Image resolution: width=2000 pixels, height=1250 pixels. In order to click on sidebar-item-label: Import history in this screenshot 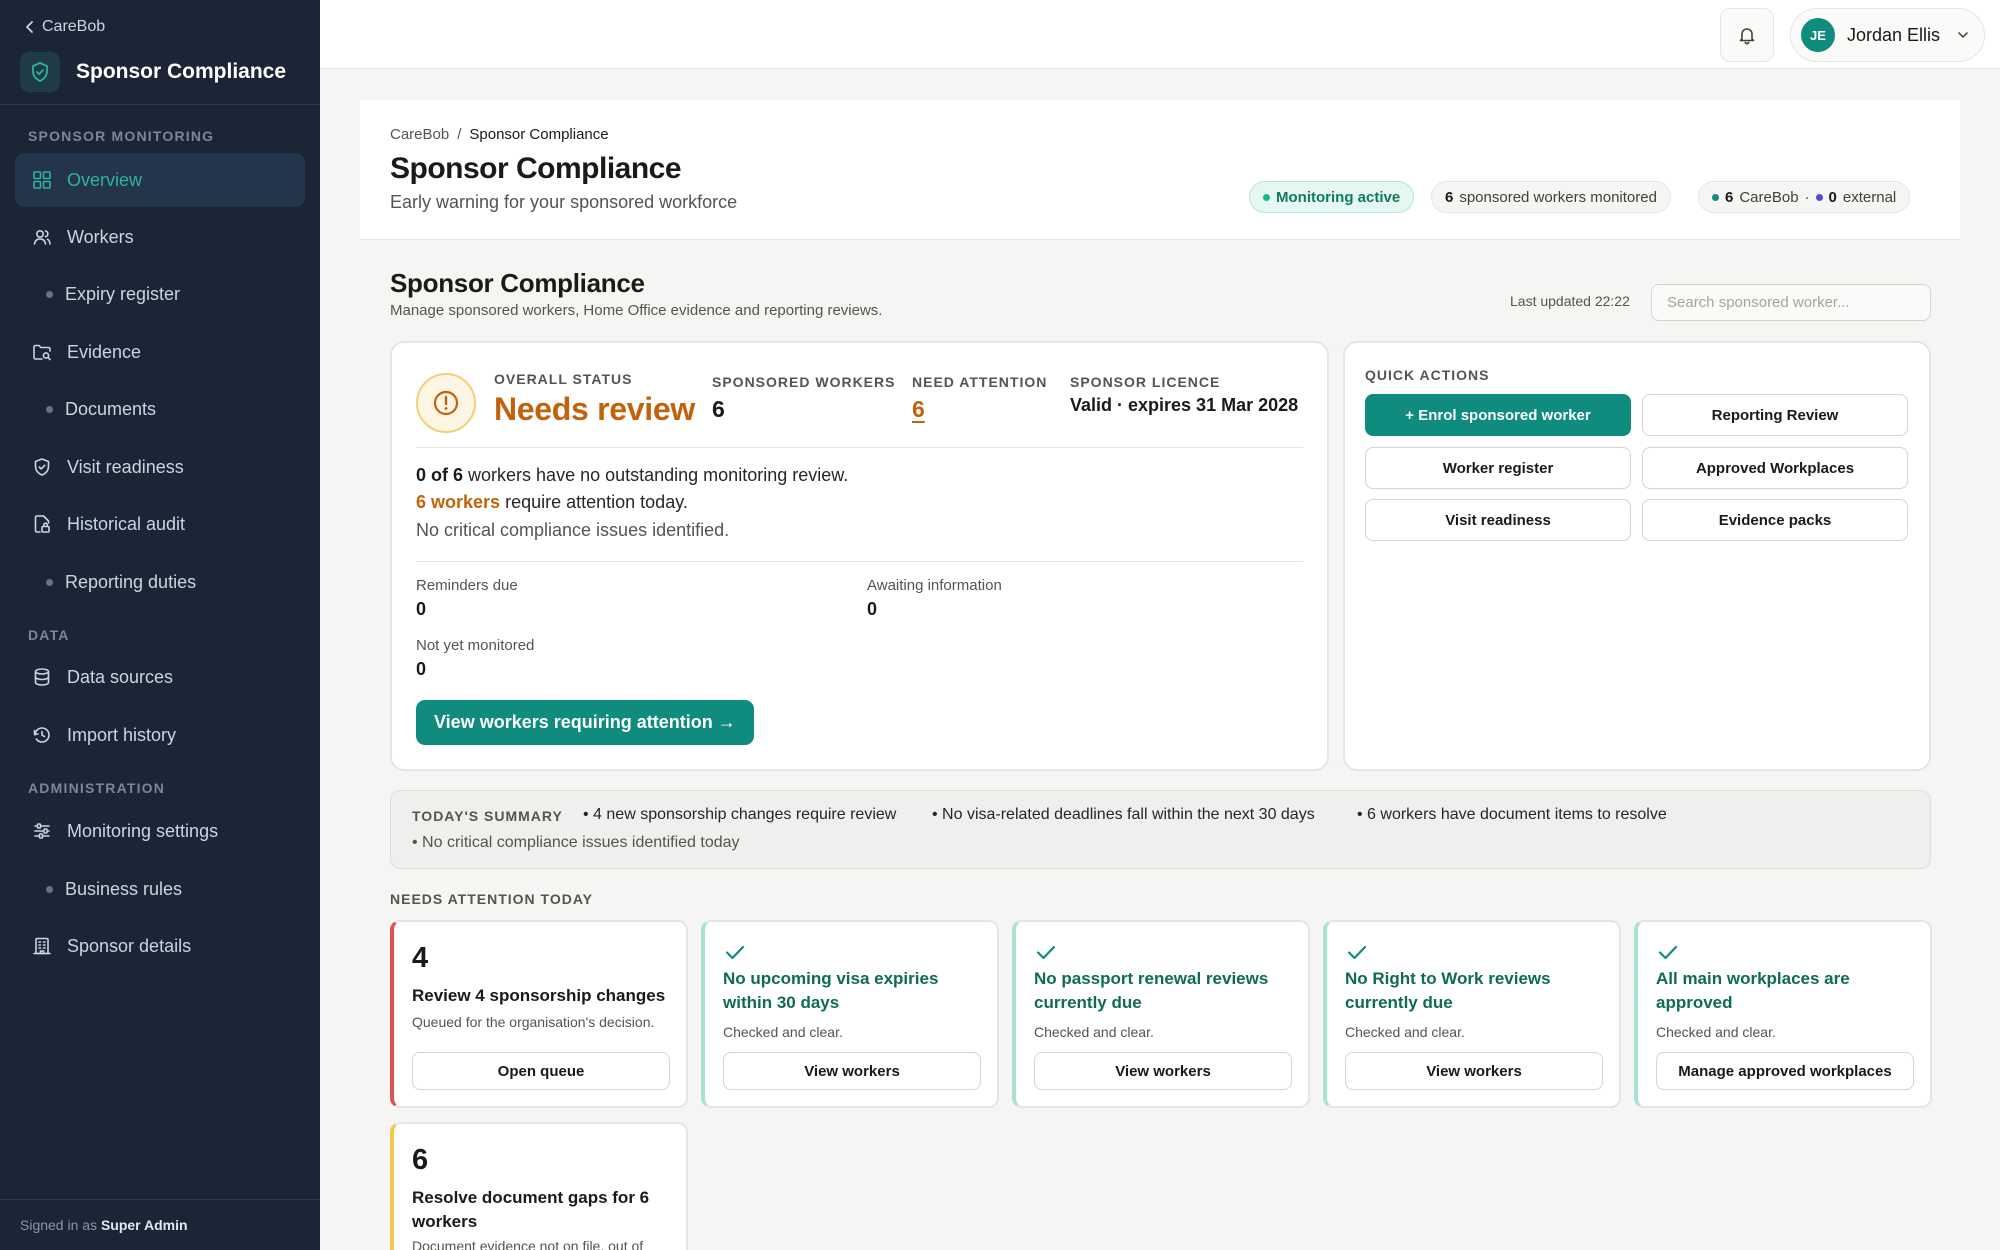, I will do `click(122, 734)`.